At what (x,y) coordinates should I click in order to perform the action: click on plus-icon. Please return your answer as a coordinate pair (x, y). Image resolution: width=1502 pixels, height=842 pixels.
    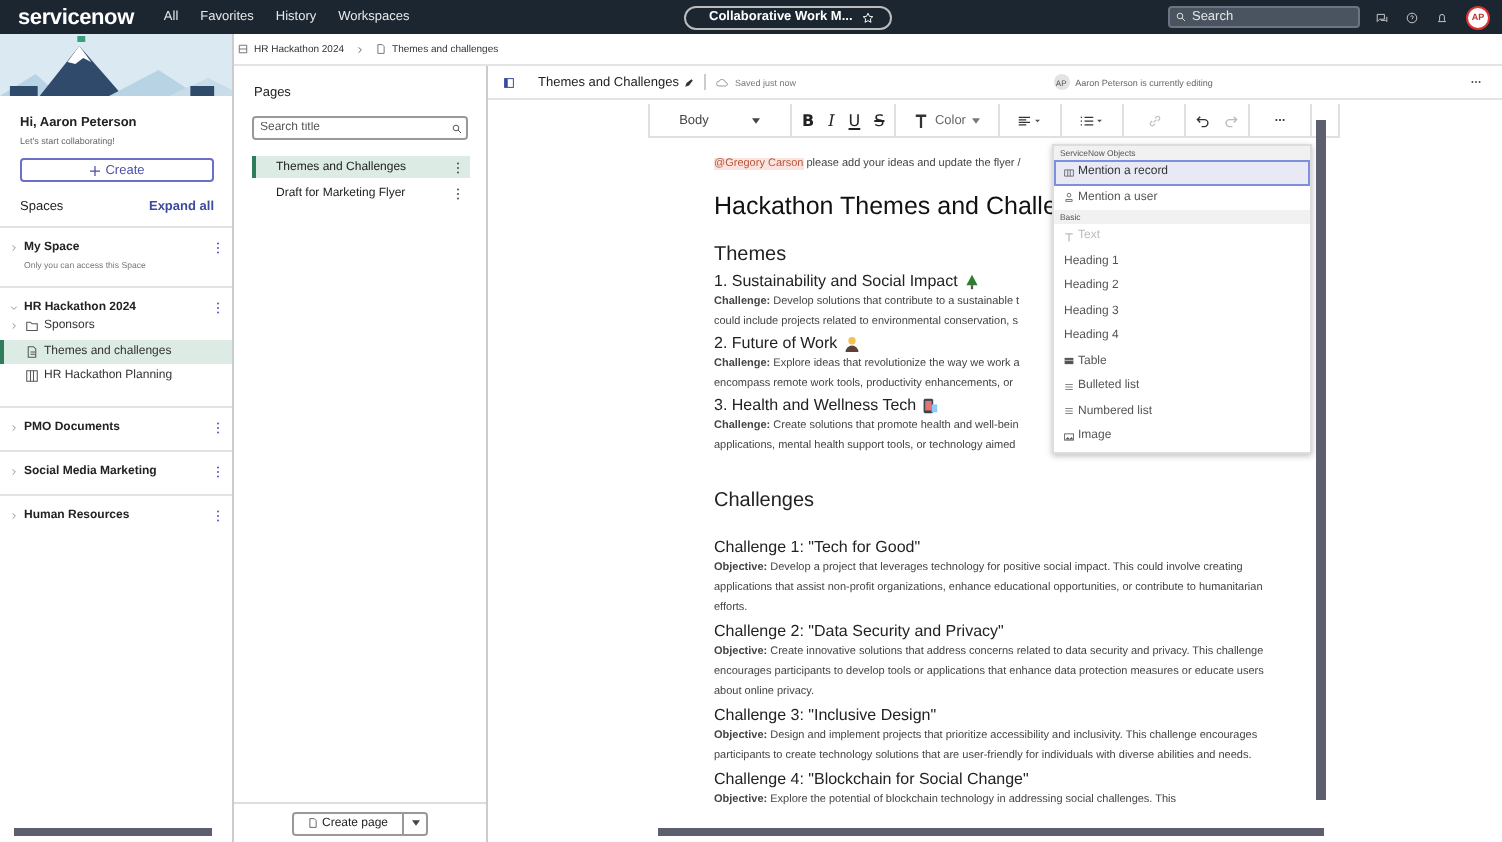
    Looking at the image, I should click on (94, 170).